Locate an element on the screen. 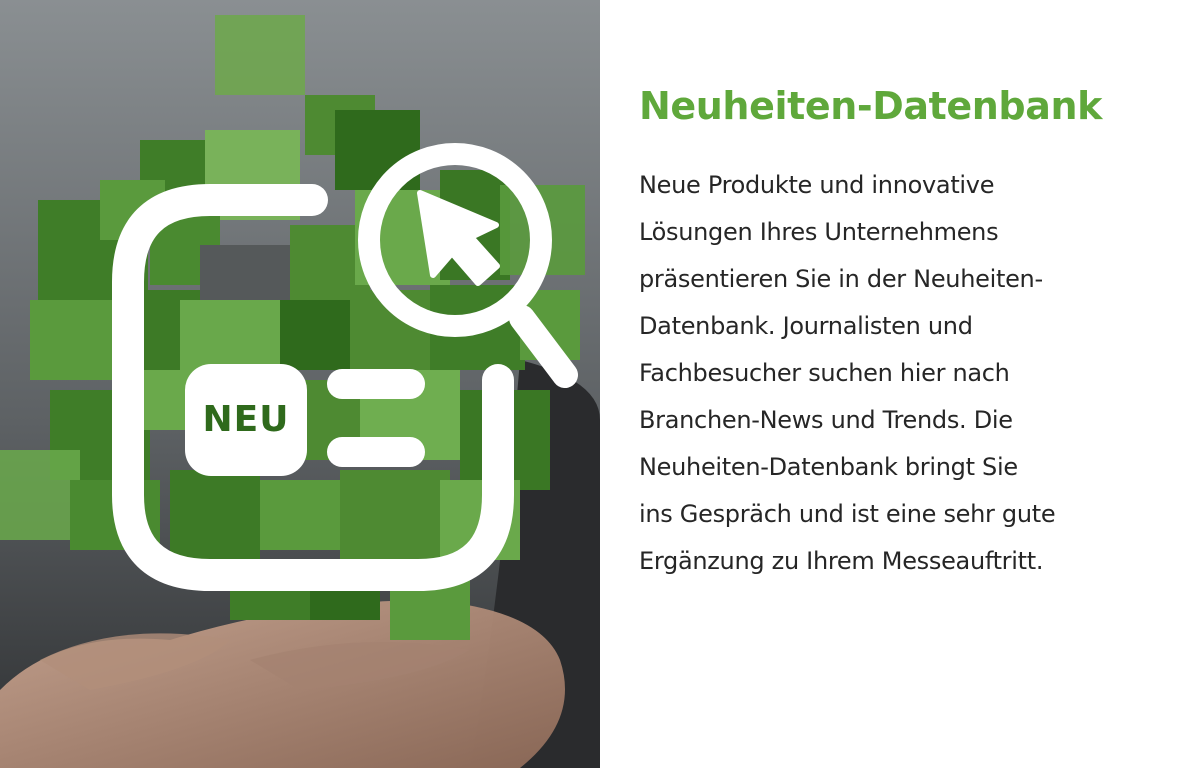  description-line: Datenbank. Journalisten und is located at coordinates (806, 326).